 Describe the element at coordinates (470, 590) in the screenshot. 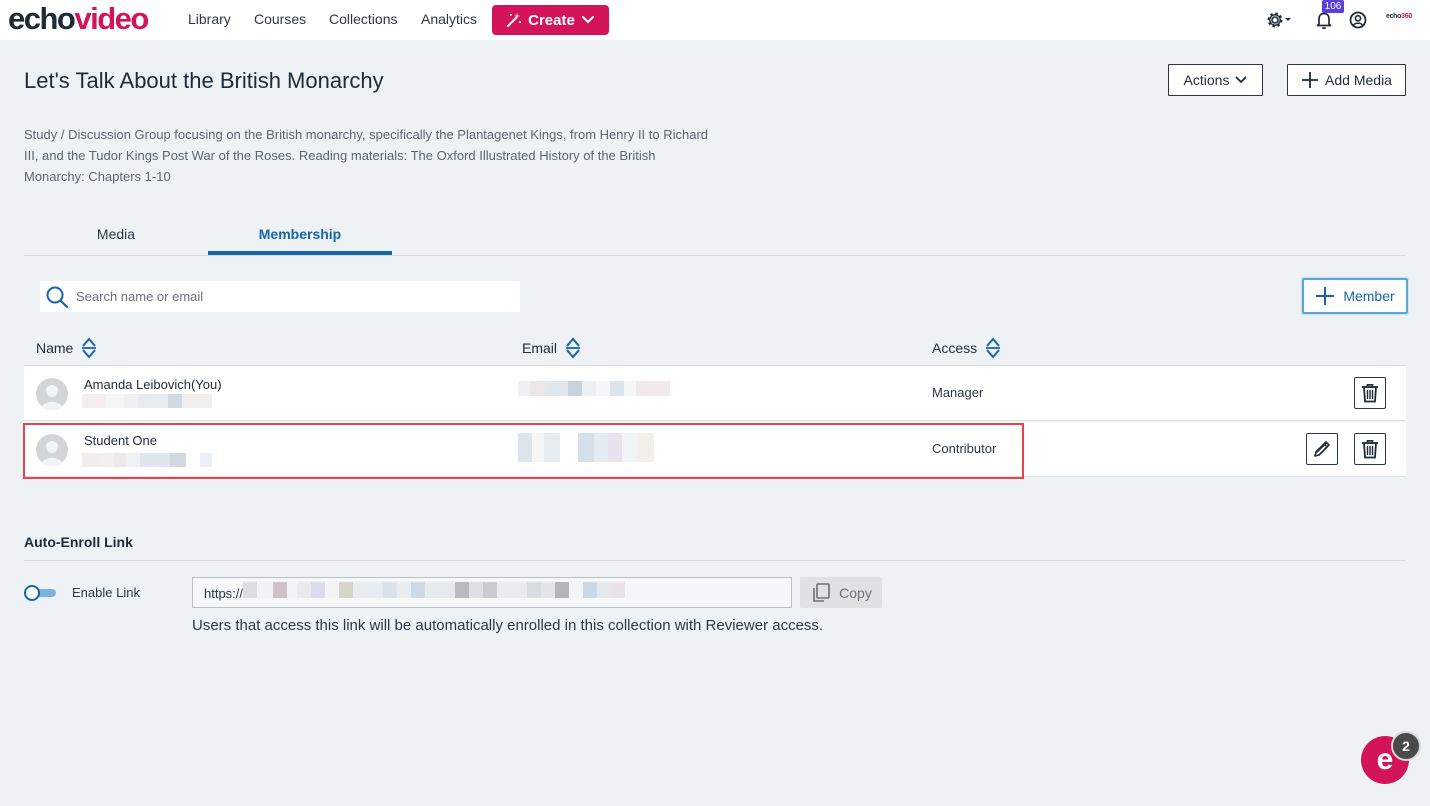

I see `redacted-link` at that location.